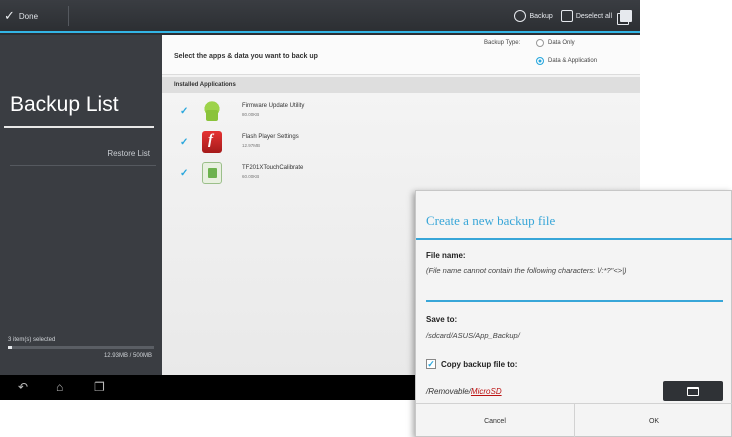 The height and width of the screenshot is (437, 732). I want to click on list-item: ✓ Flash Player Settings 12.97MB, so click(401, 143).